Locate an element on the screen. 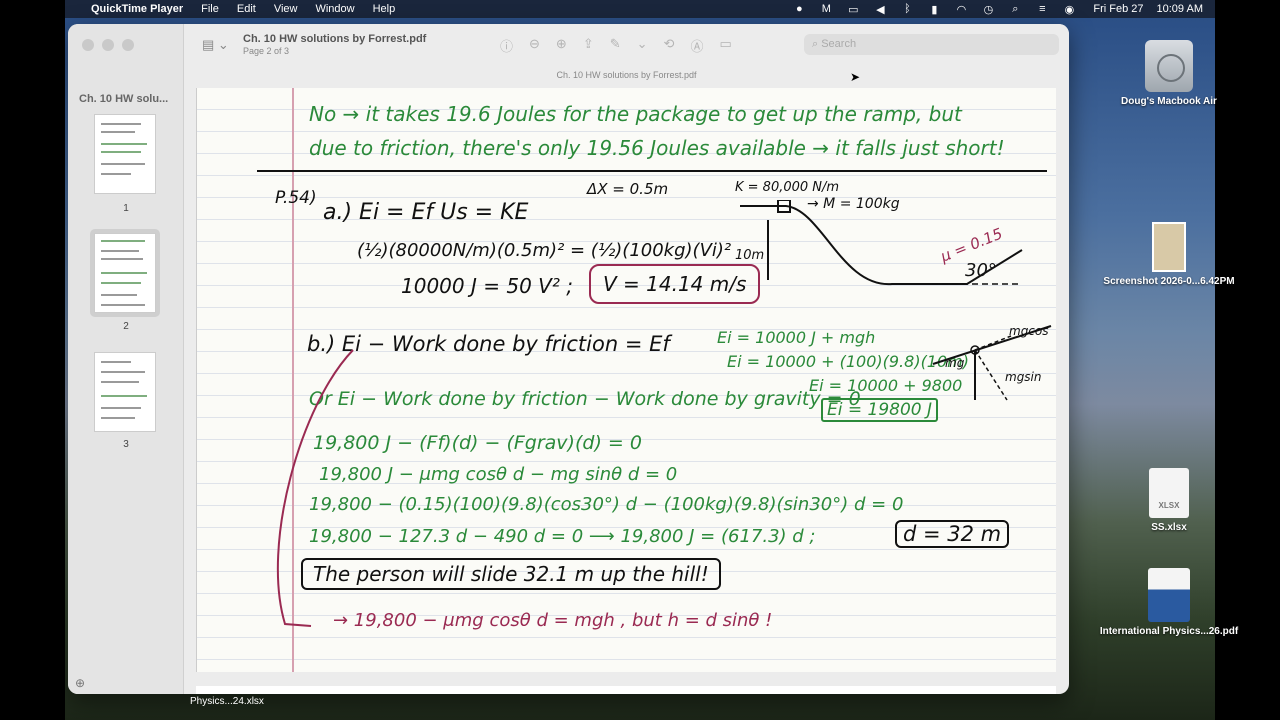  desktop-pdf: International Physics...26.pdf is located at coordinates (1169, 602).